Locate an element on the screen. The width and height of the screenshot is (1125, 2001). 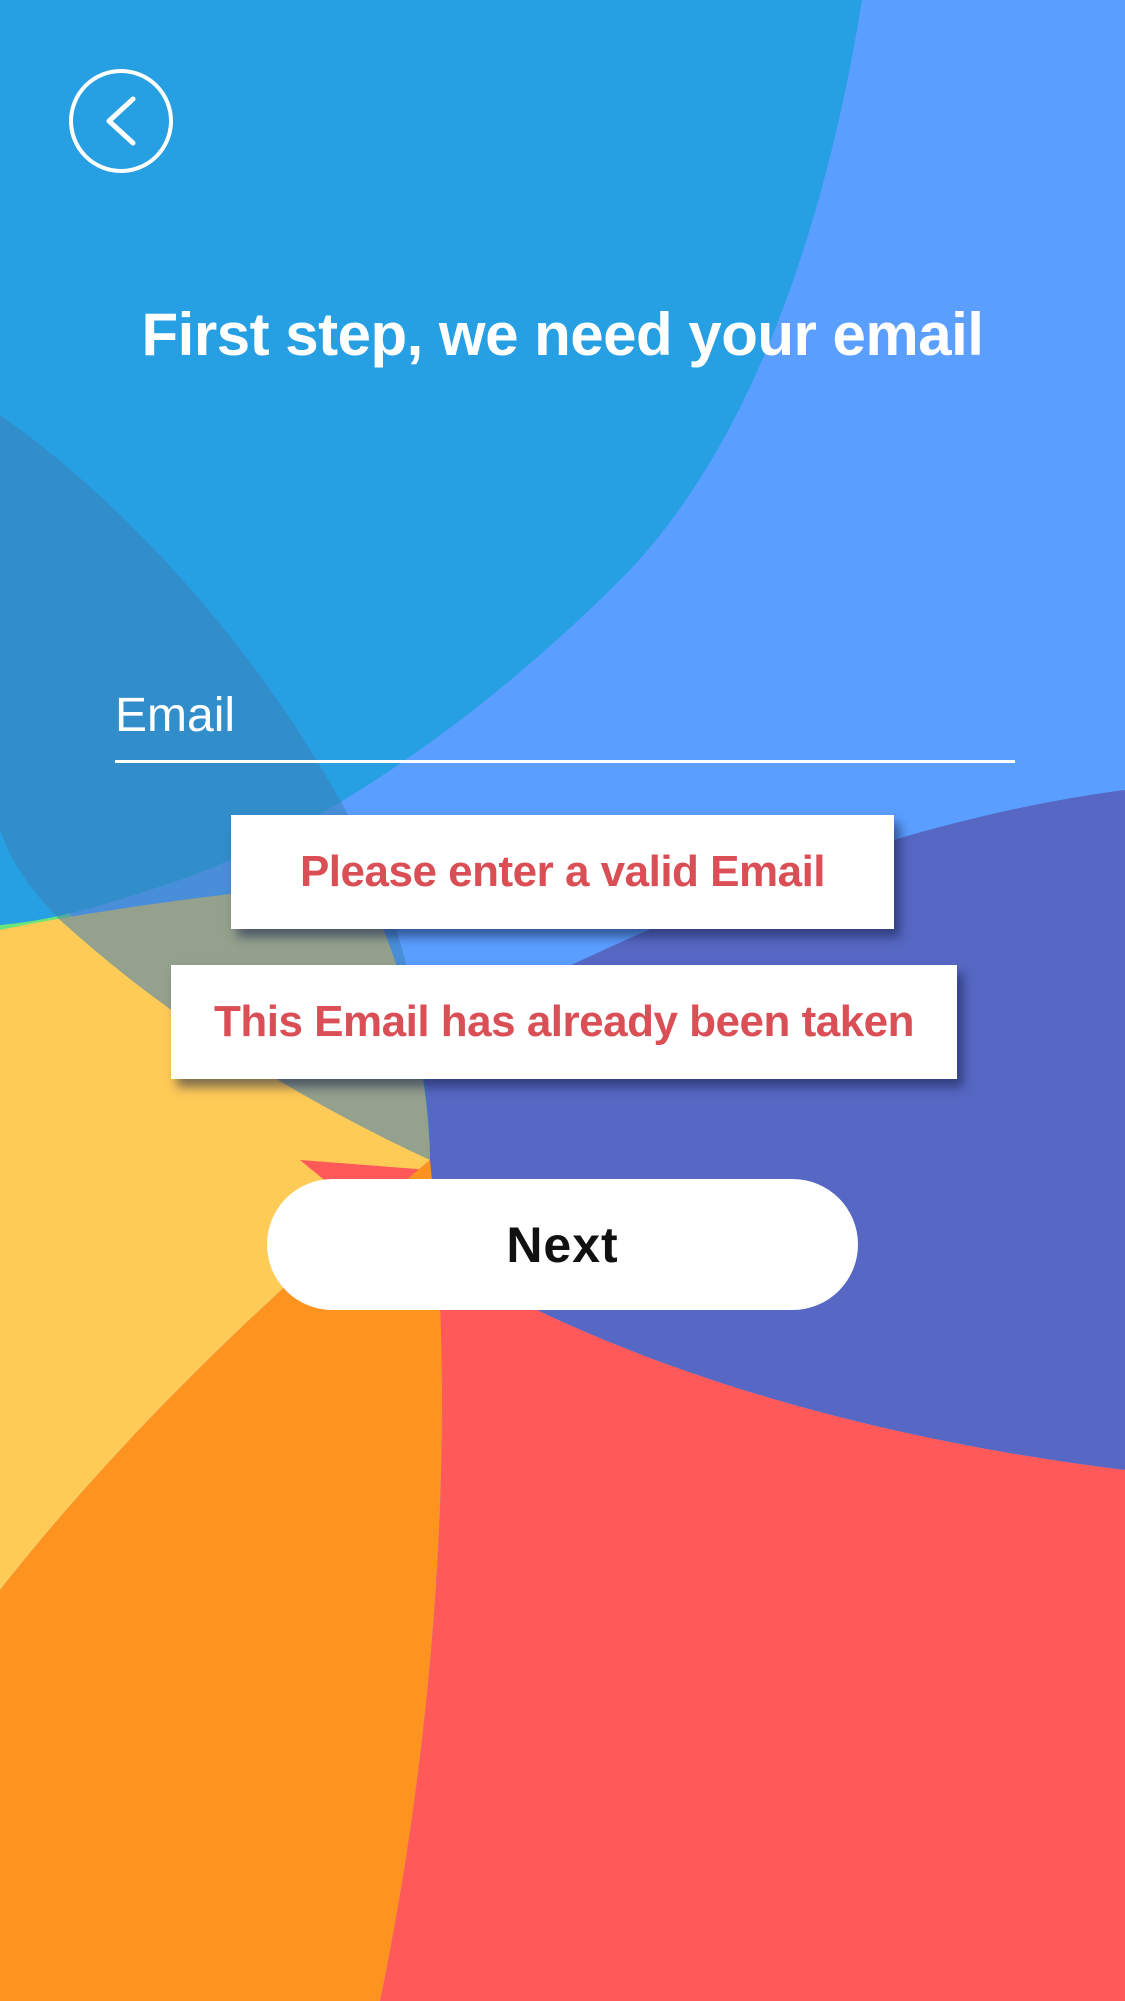
email-field is located at coordinates (565, 716).